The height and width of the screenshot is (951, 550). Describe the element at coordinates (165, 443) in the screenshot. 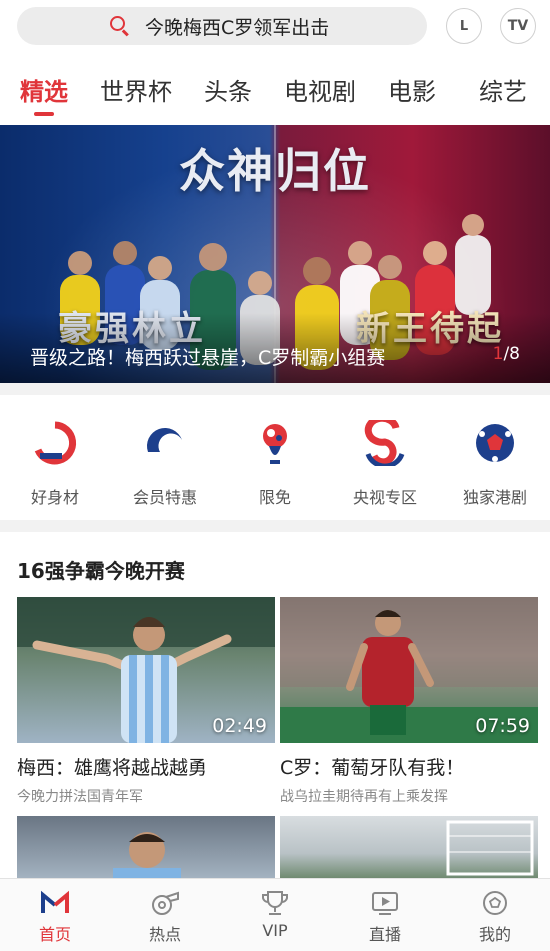

I see `vip-offer-icon` at that location.